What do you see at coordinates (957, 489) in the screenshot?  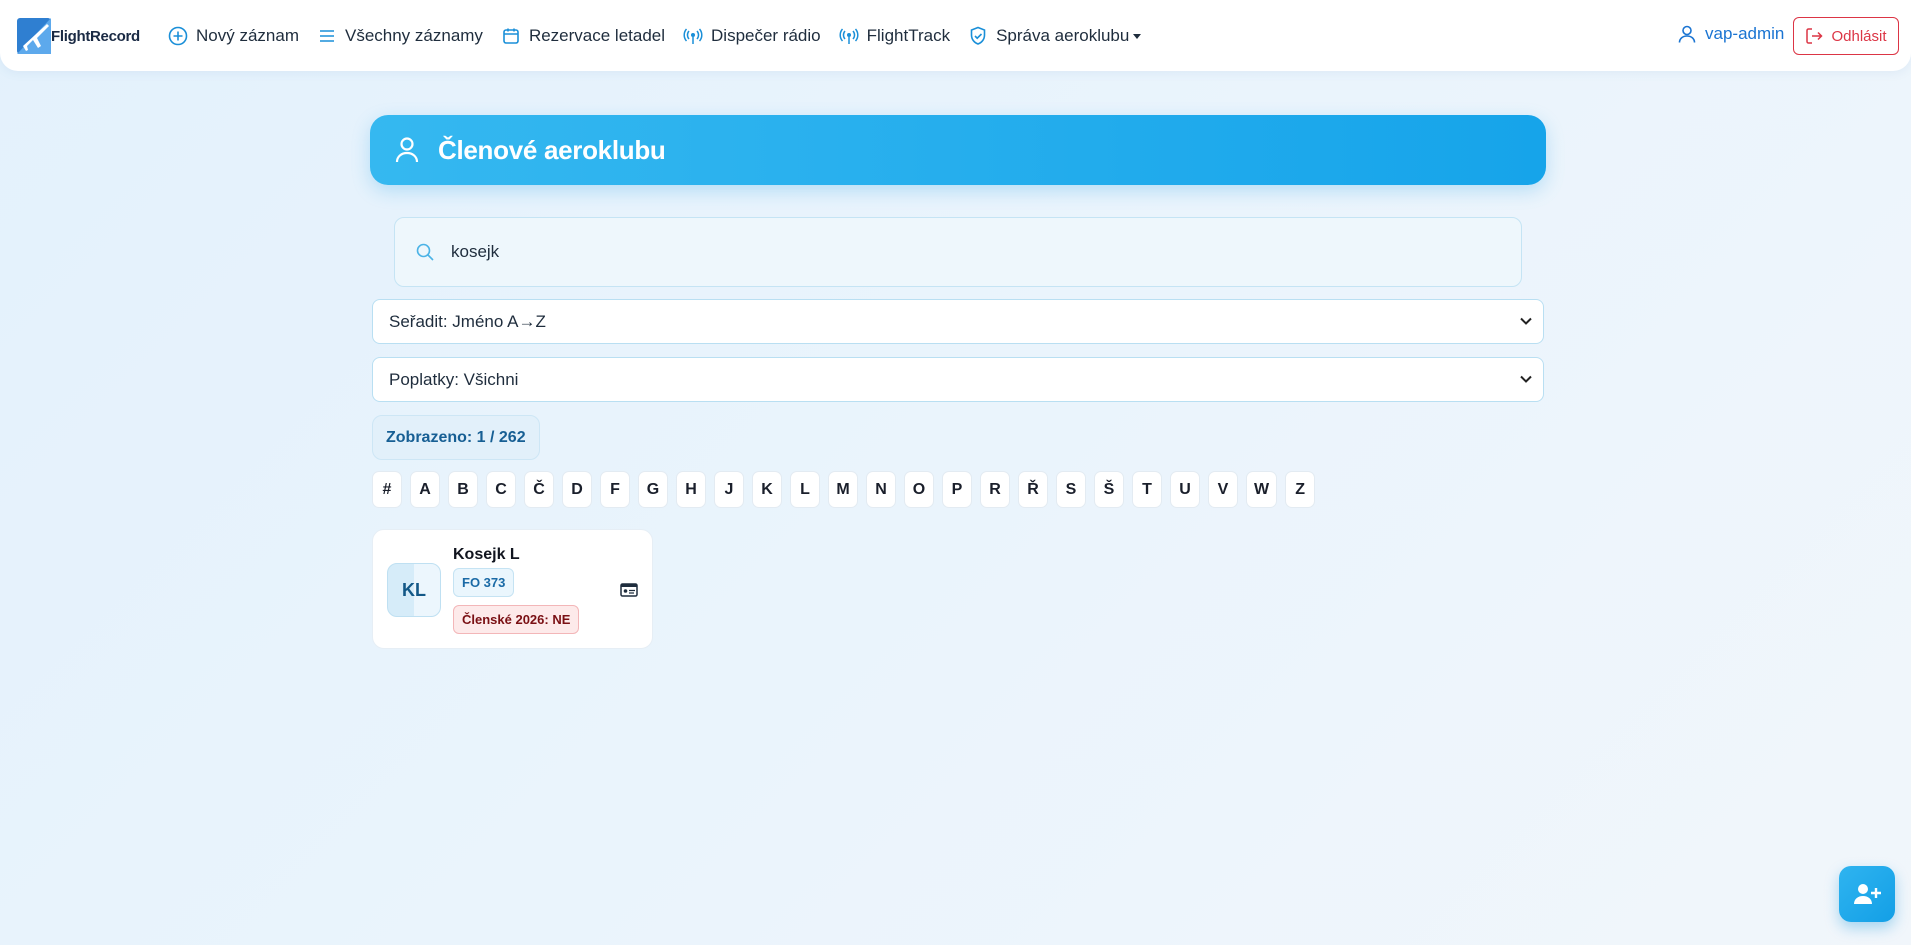 I see `letter-filter-button: P` at bounding box center [957, 489].